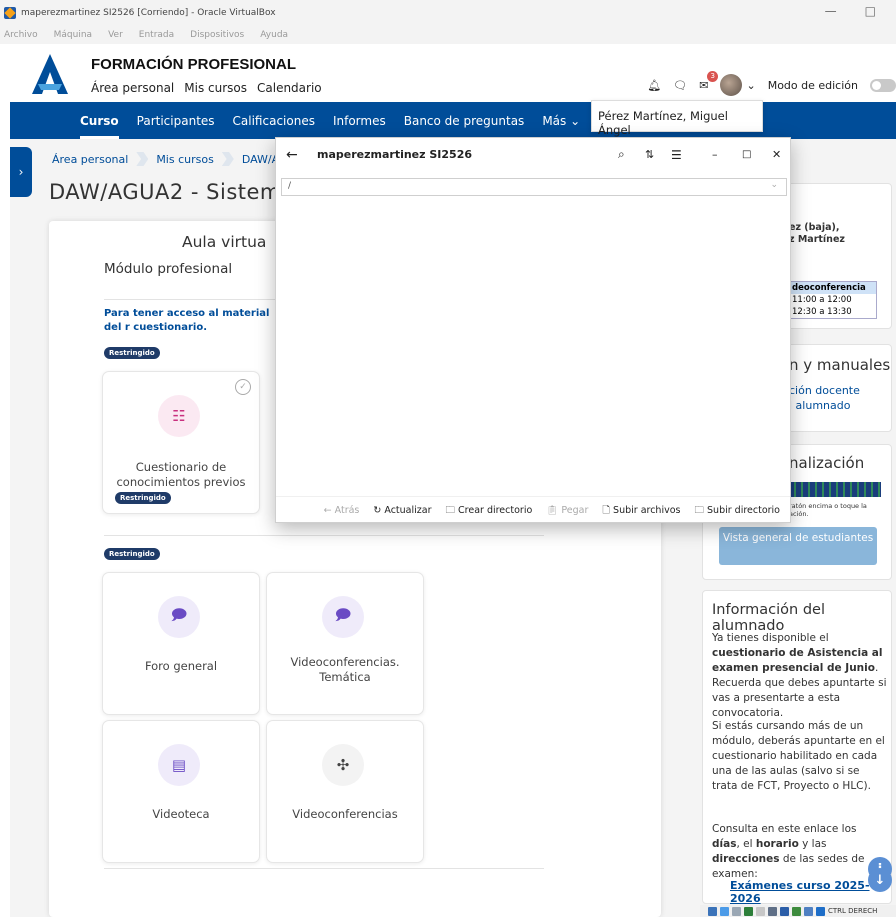 Image resolution: width=896 pixels, height=917 pixels. What do you see at coordinates (819, 405) in the screenshot?
I see `manual-link: l alumnado` at bounding box center [819, 405].